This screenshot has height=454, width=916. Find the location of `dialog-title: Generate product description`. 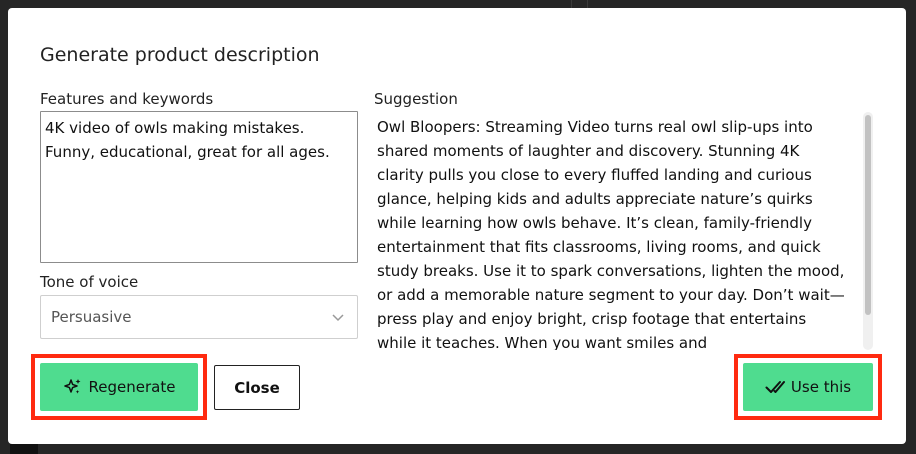

dialog-title: Generate product description is located at coordinates (180, 55).